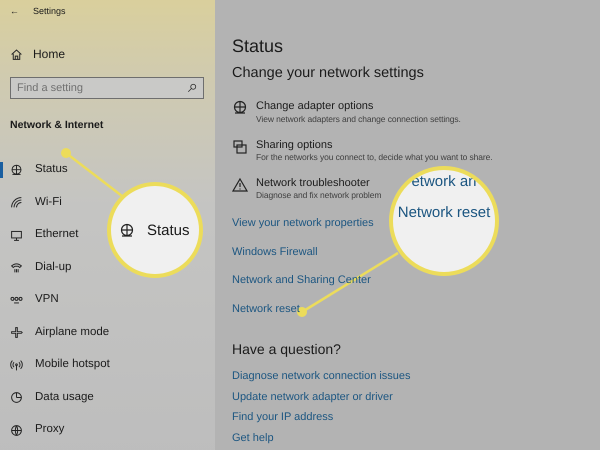  Describe the element at coordinates (16, 365) in the screenshot. I see `hotspot-icon` at that location.